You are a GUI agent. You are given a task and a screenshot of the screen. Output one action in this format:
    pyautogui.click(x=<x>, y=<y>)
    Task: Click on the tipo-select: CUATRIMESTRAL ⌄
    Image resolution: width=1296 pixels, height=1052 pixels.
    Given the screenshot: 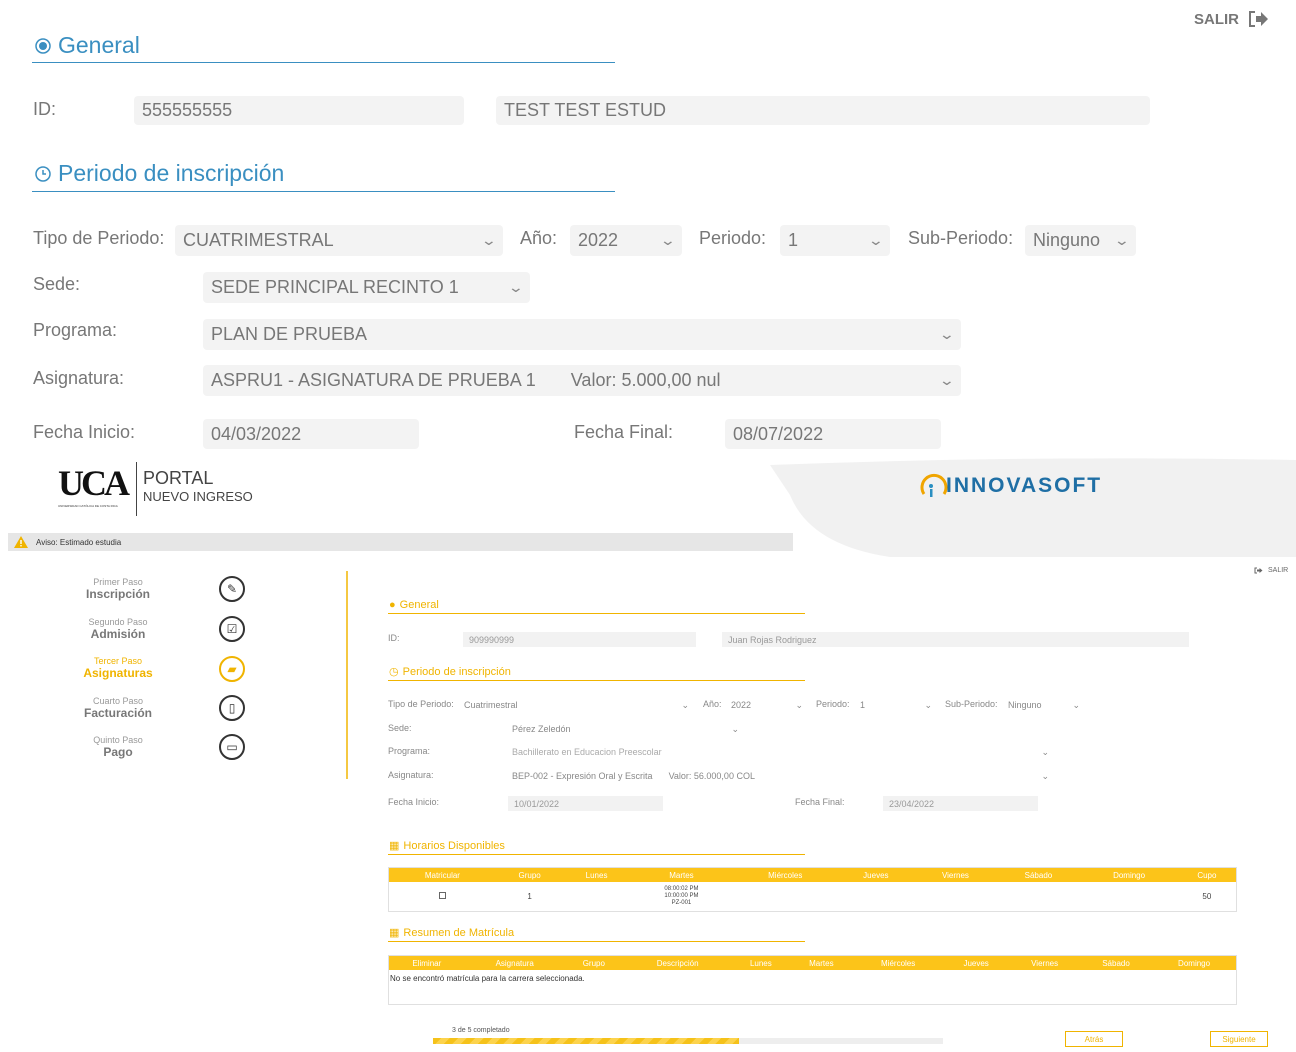 What is the action you would take?
    pyautogui.click(x=339, y=240)
    